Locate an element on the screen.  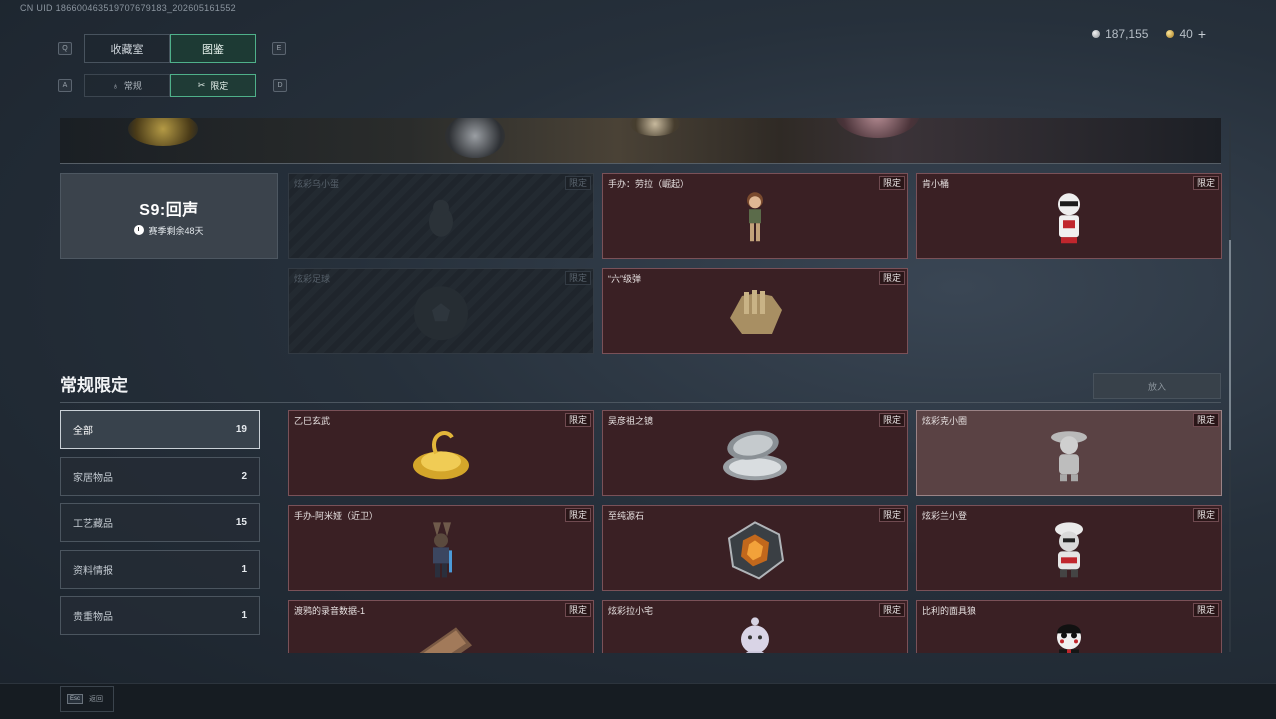
subtab-regular: ♁ 常规 is located at coordinates (127, 85).